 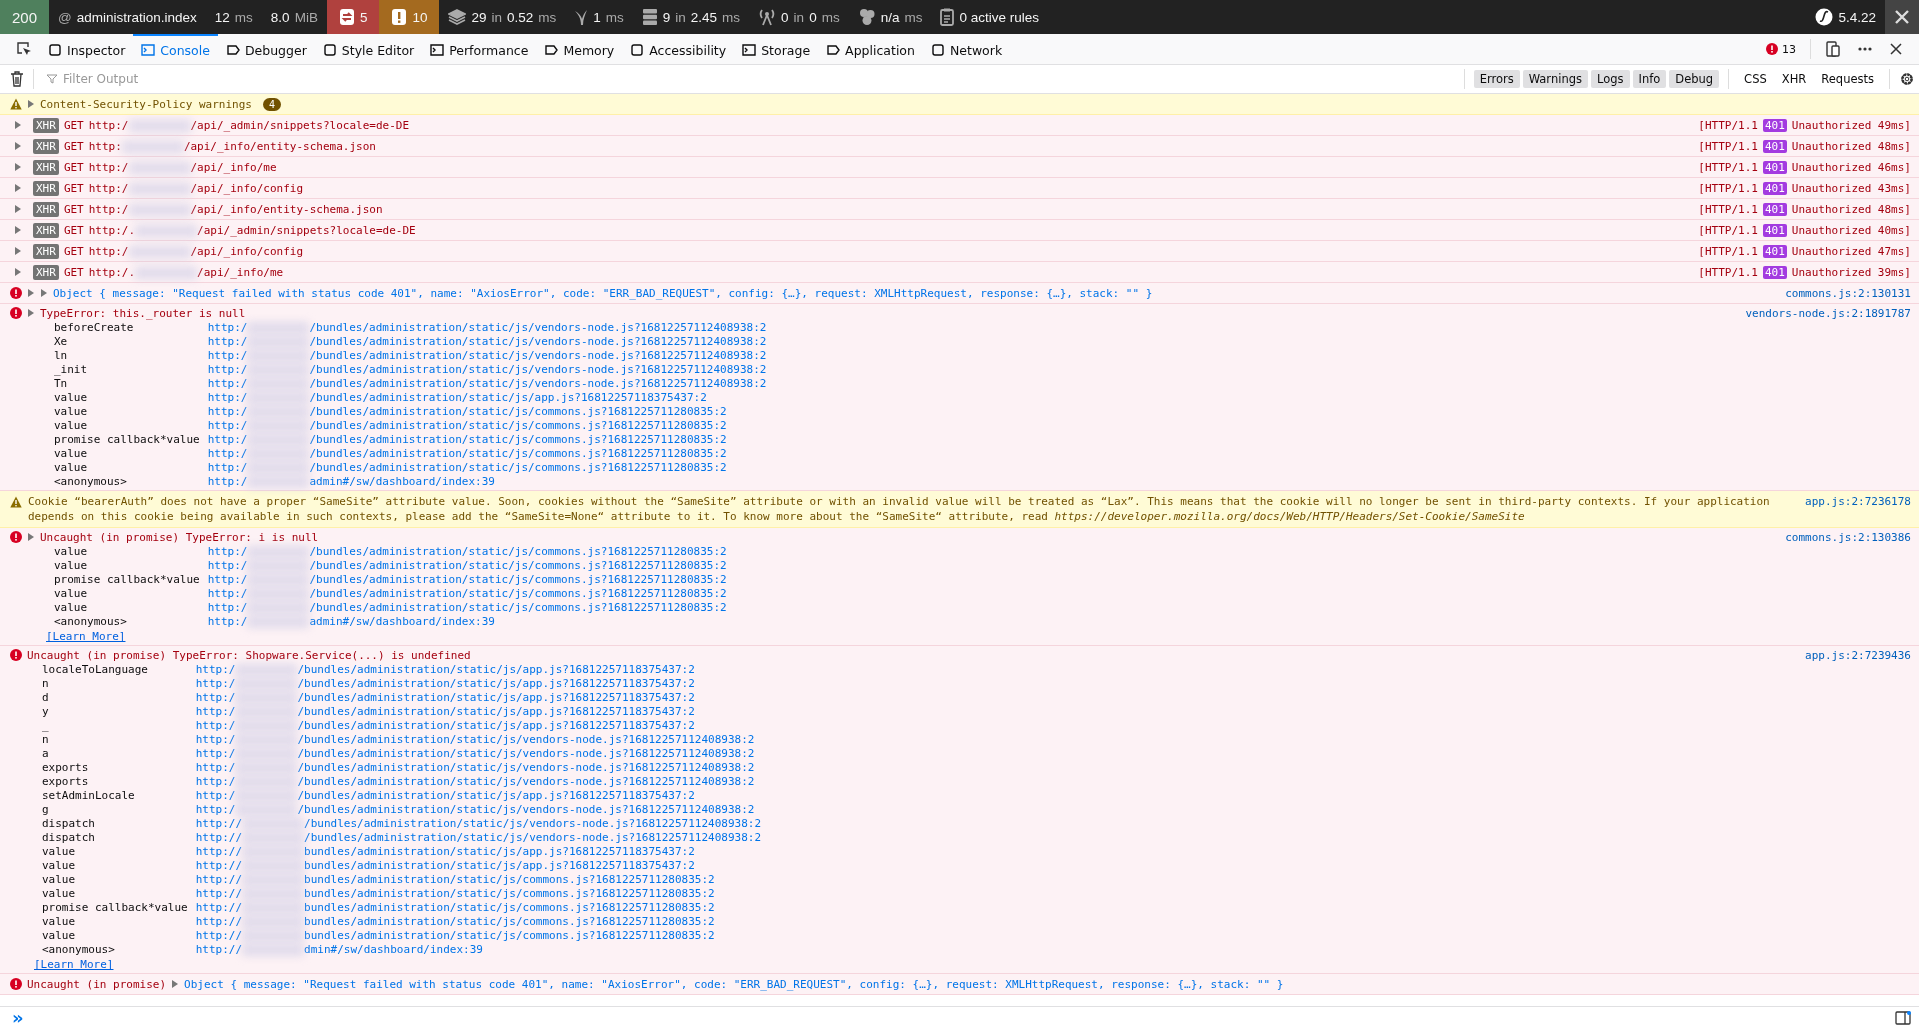 I want to click on toolbar-value: 0 active rules, so click(x=999, y=17).